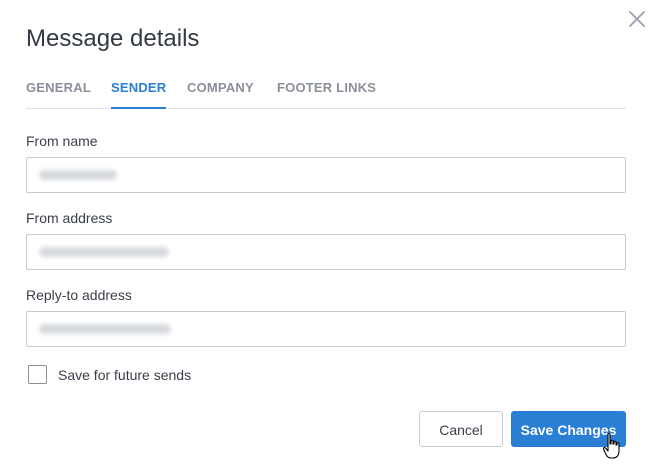 The image size is (652, 465). Describe the element at coordinates (568, 429) in the screenshot. I see `save-changes-button: Save Changes` at that location.